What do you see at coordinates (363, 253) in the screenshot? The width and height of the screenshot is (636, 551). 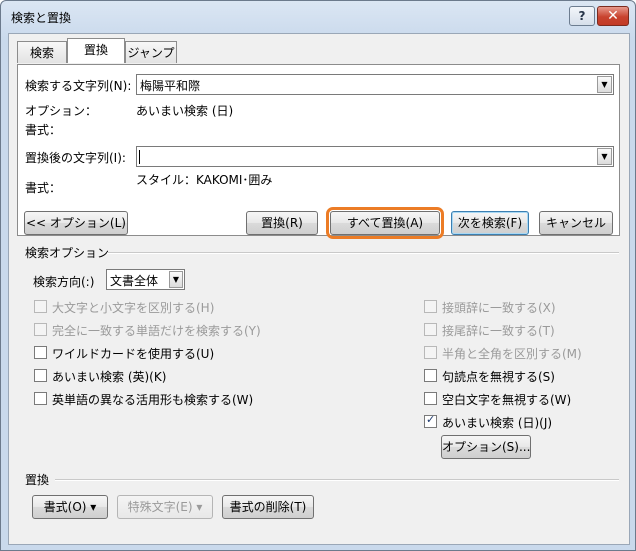 I see `search-options-divider` at bounding box center [363, 253].